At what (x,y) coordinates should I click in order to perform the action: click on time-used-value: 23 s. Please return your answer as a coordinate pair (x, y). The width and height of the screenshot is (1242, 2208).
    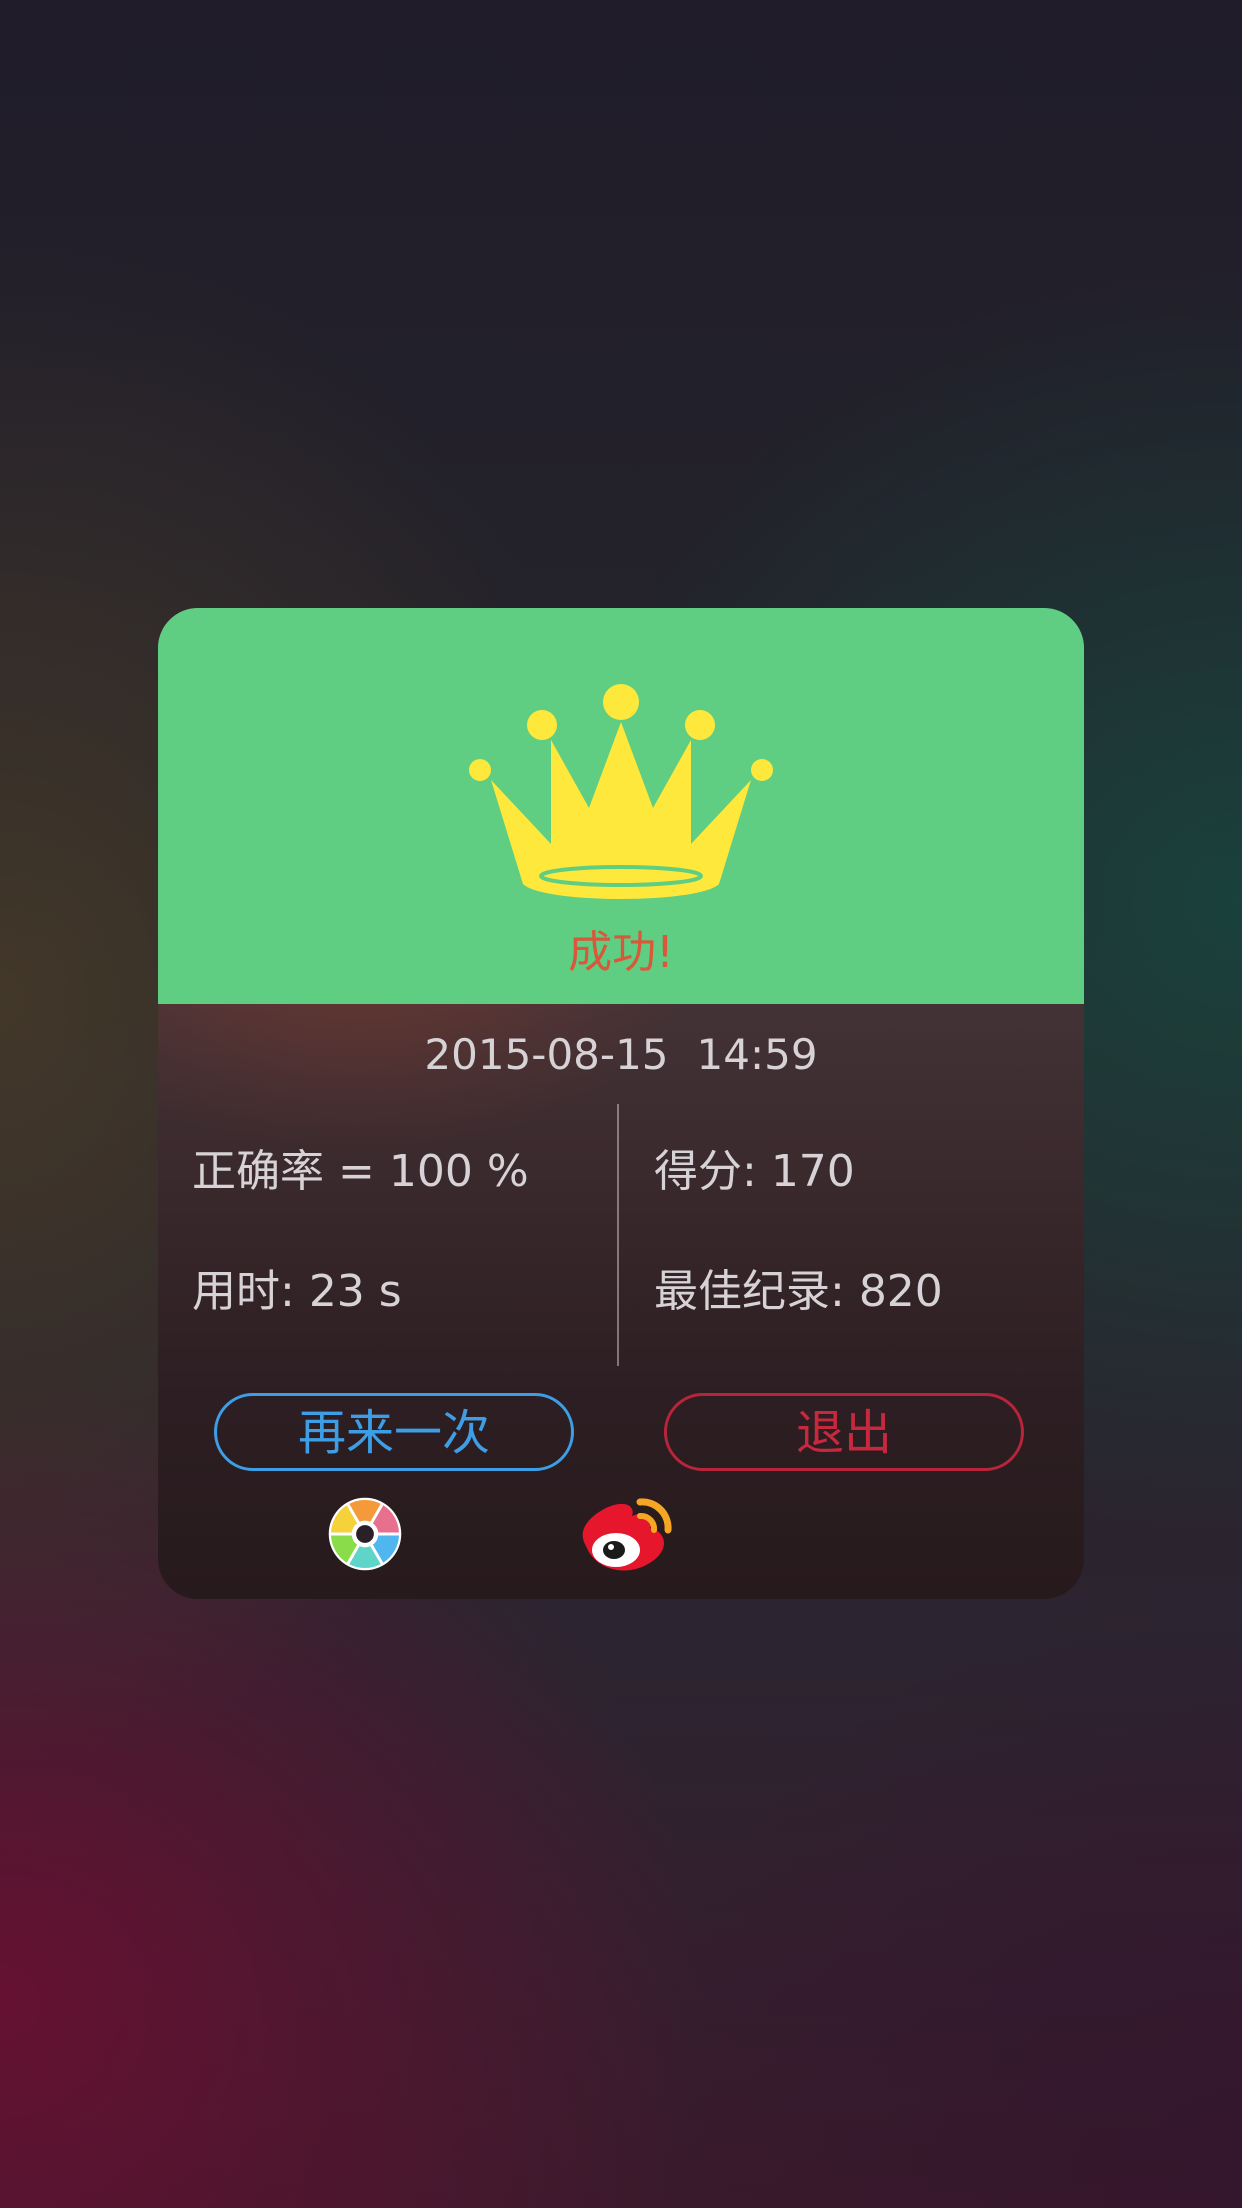
    Looking at the image, I should click on (355, 1291).